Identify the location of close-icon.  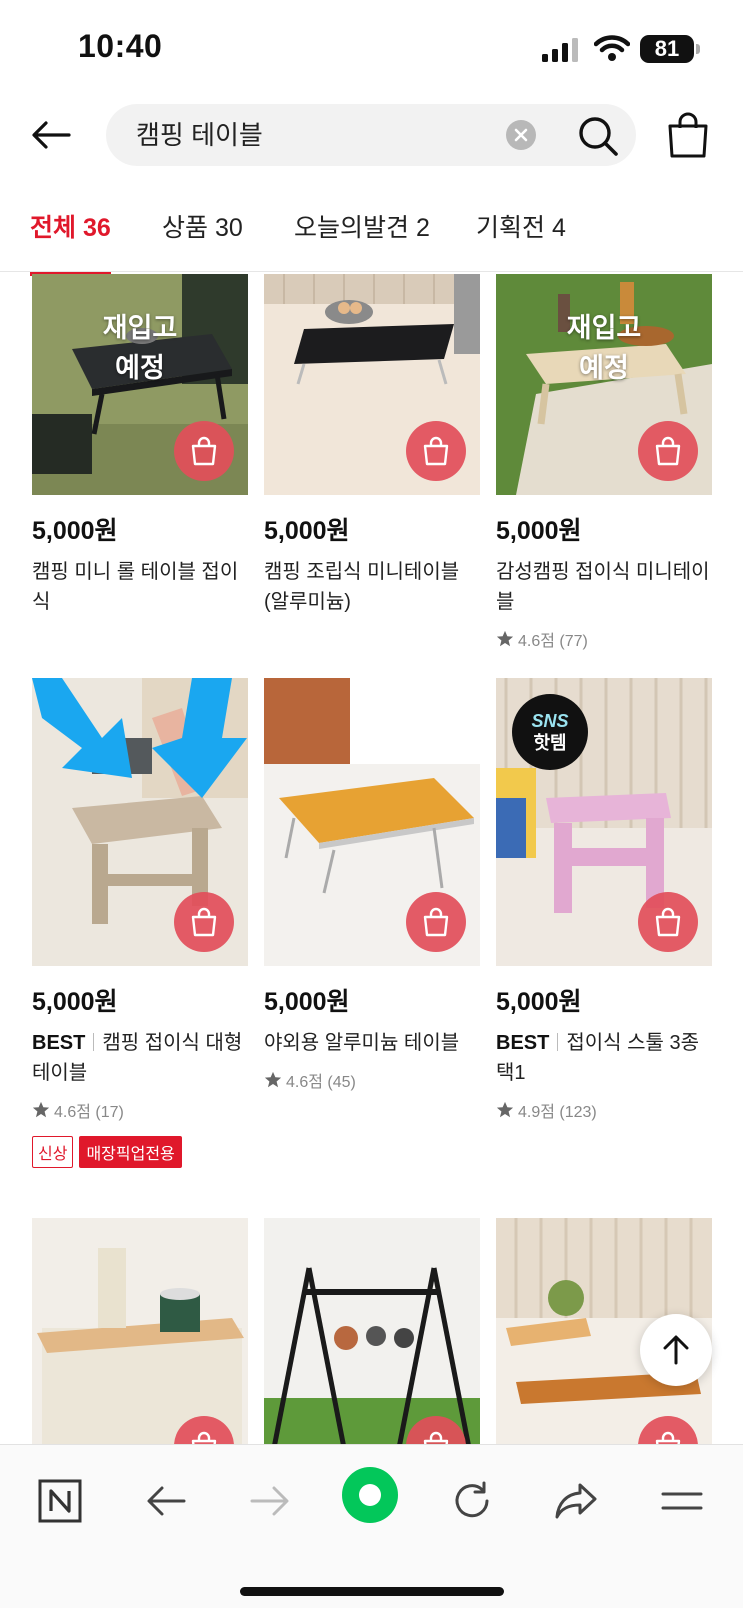
(521, 135).